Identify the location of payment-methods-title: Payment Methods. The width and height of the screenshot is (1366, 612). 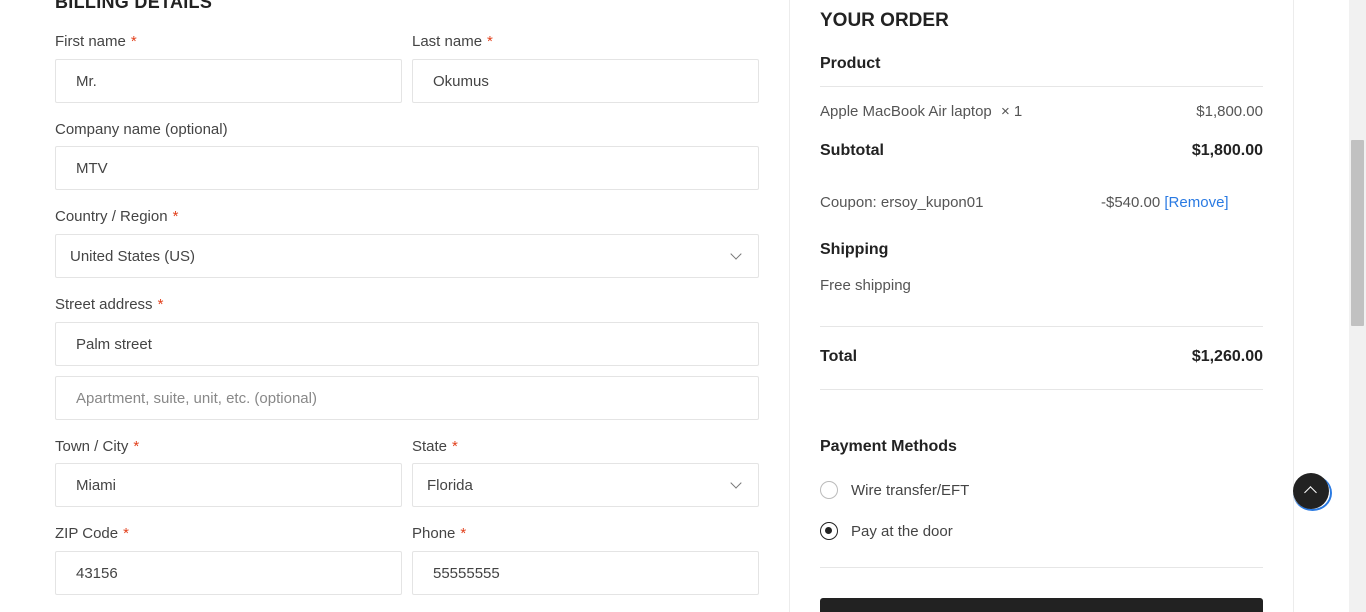
(888, 446).